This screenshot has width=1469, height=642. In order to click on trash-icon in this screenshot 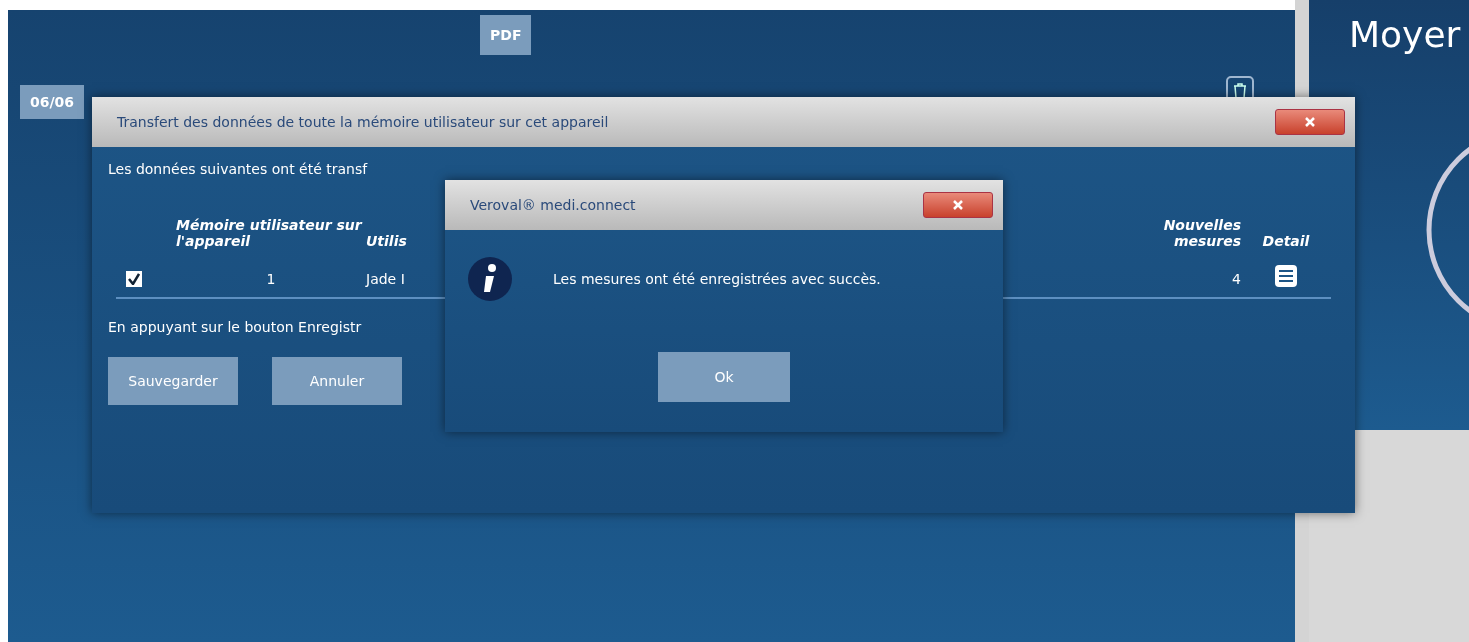, I will do `click(1240, 91)`.